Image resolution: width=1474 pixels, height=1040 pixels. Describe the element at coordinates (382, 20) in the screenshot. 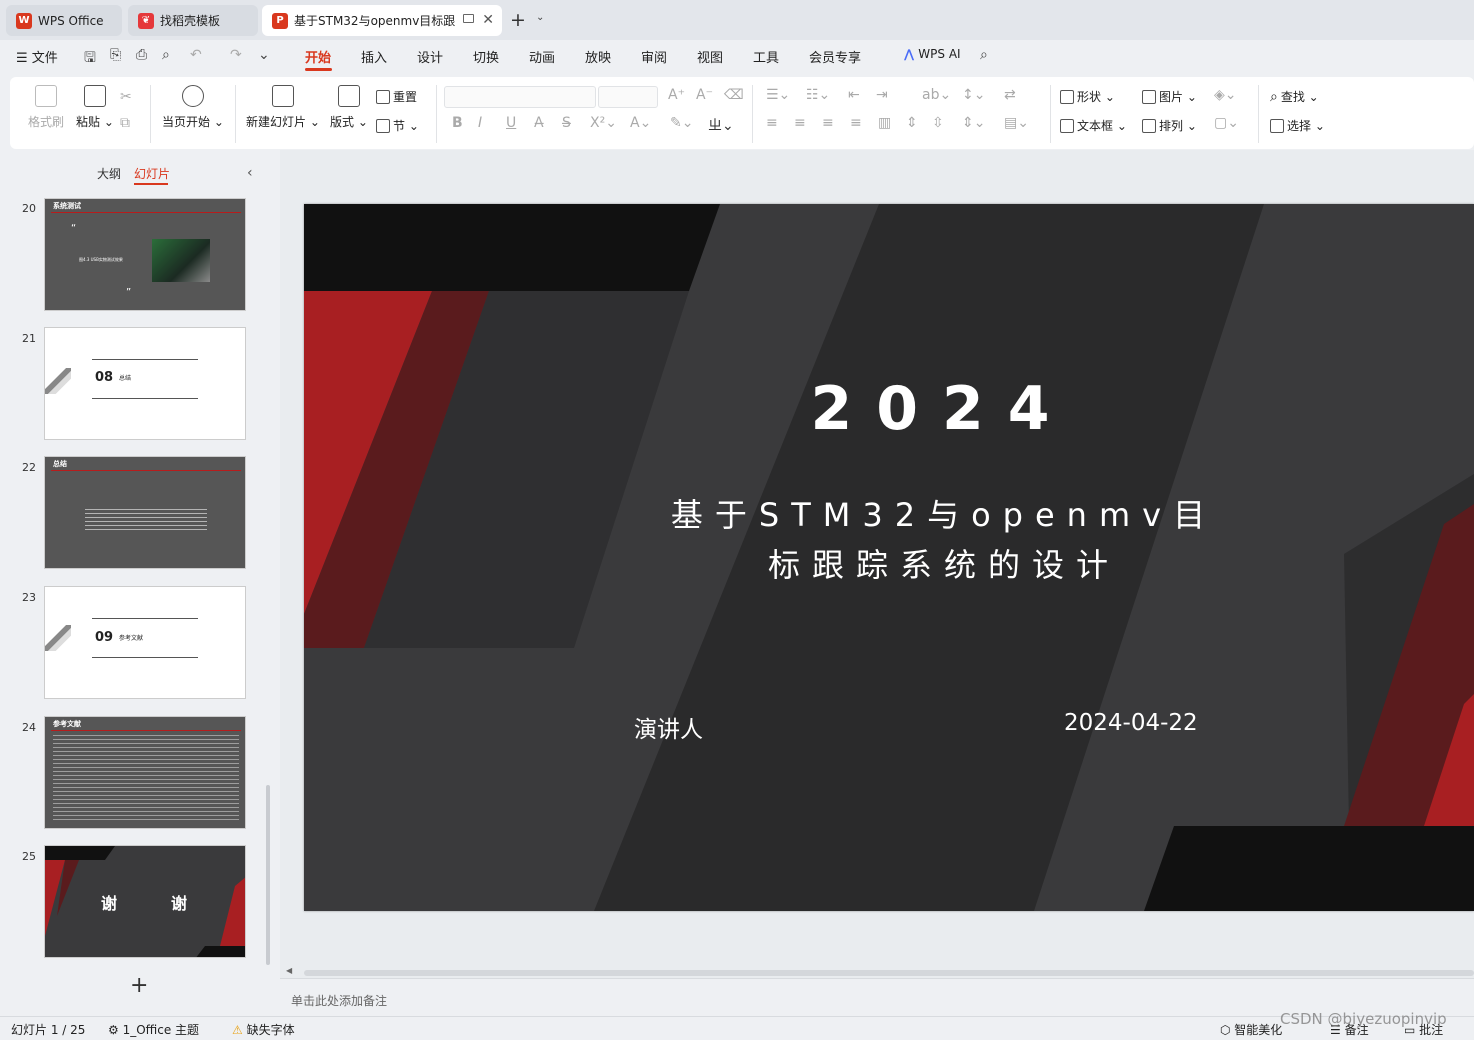

I see `tab-current-presentation: P 基于STM32与openmv目标跟 ✕` at that location.